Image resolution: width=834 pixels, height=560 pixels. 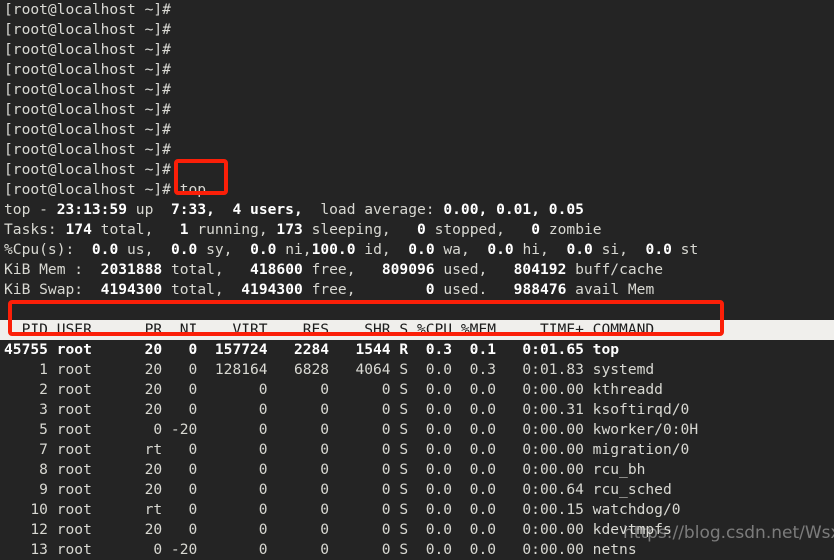 What do you see at coordinates (500, 269) in the screenshot?
I see `msp4` at bounding box center [500, 269].